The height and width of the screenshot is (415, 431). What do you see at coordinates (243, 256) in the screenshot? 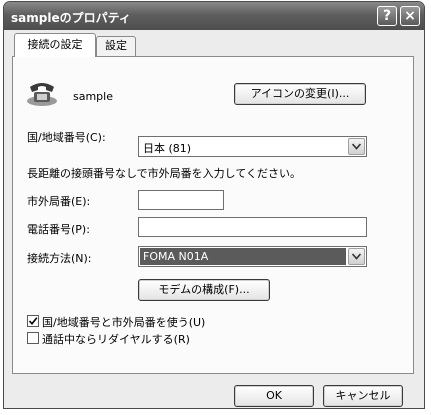
I see `connect-using-value: FOMA N01A` at bounding box center [243, 256].